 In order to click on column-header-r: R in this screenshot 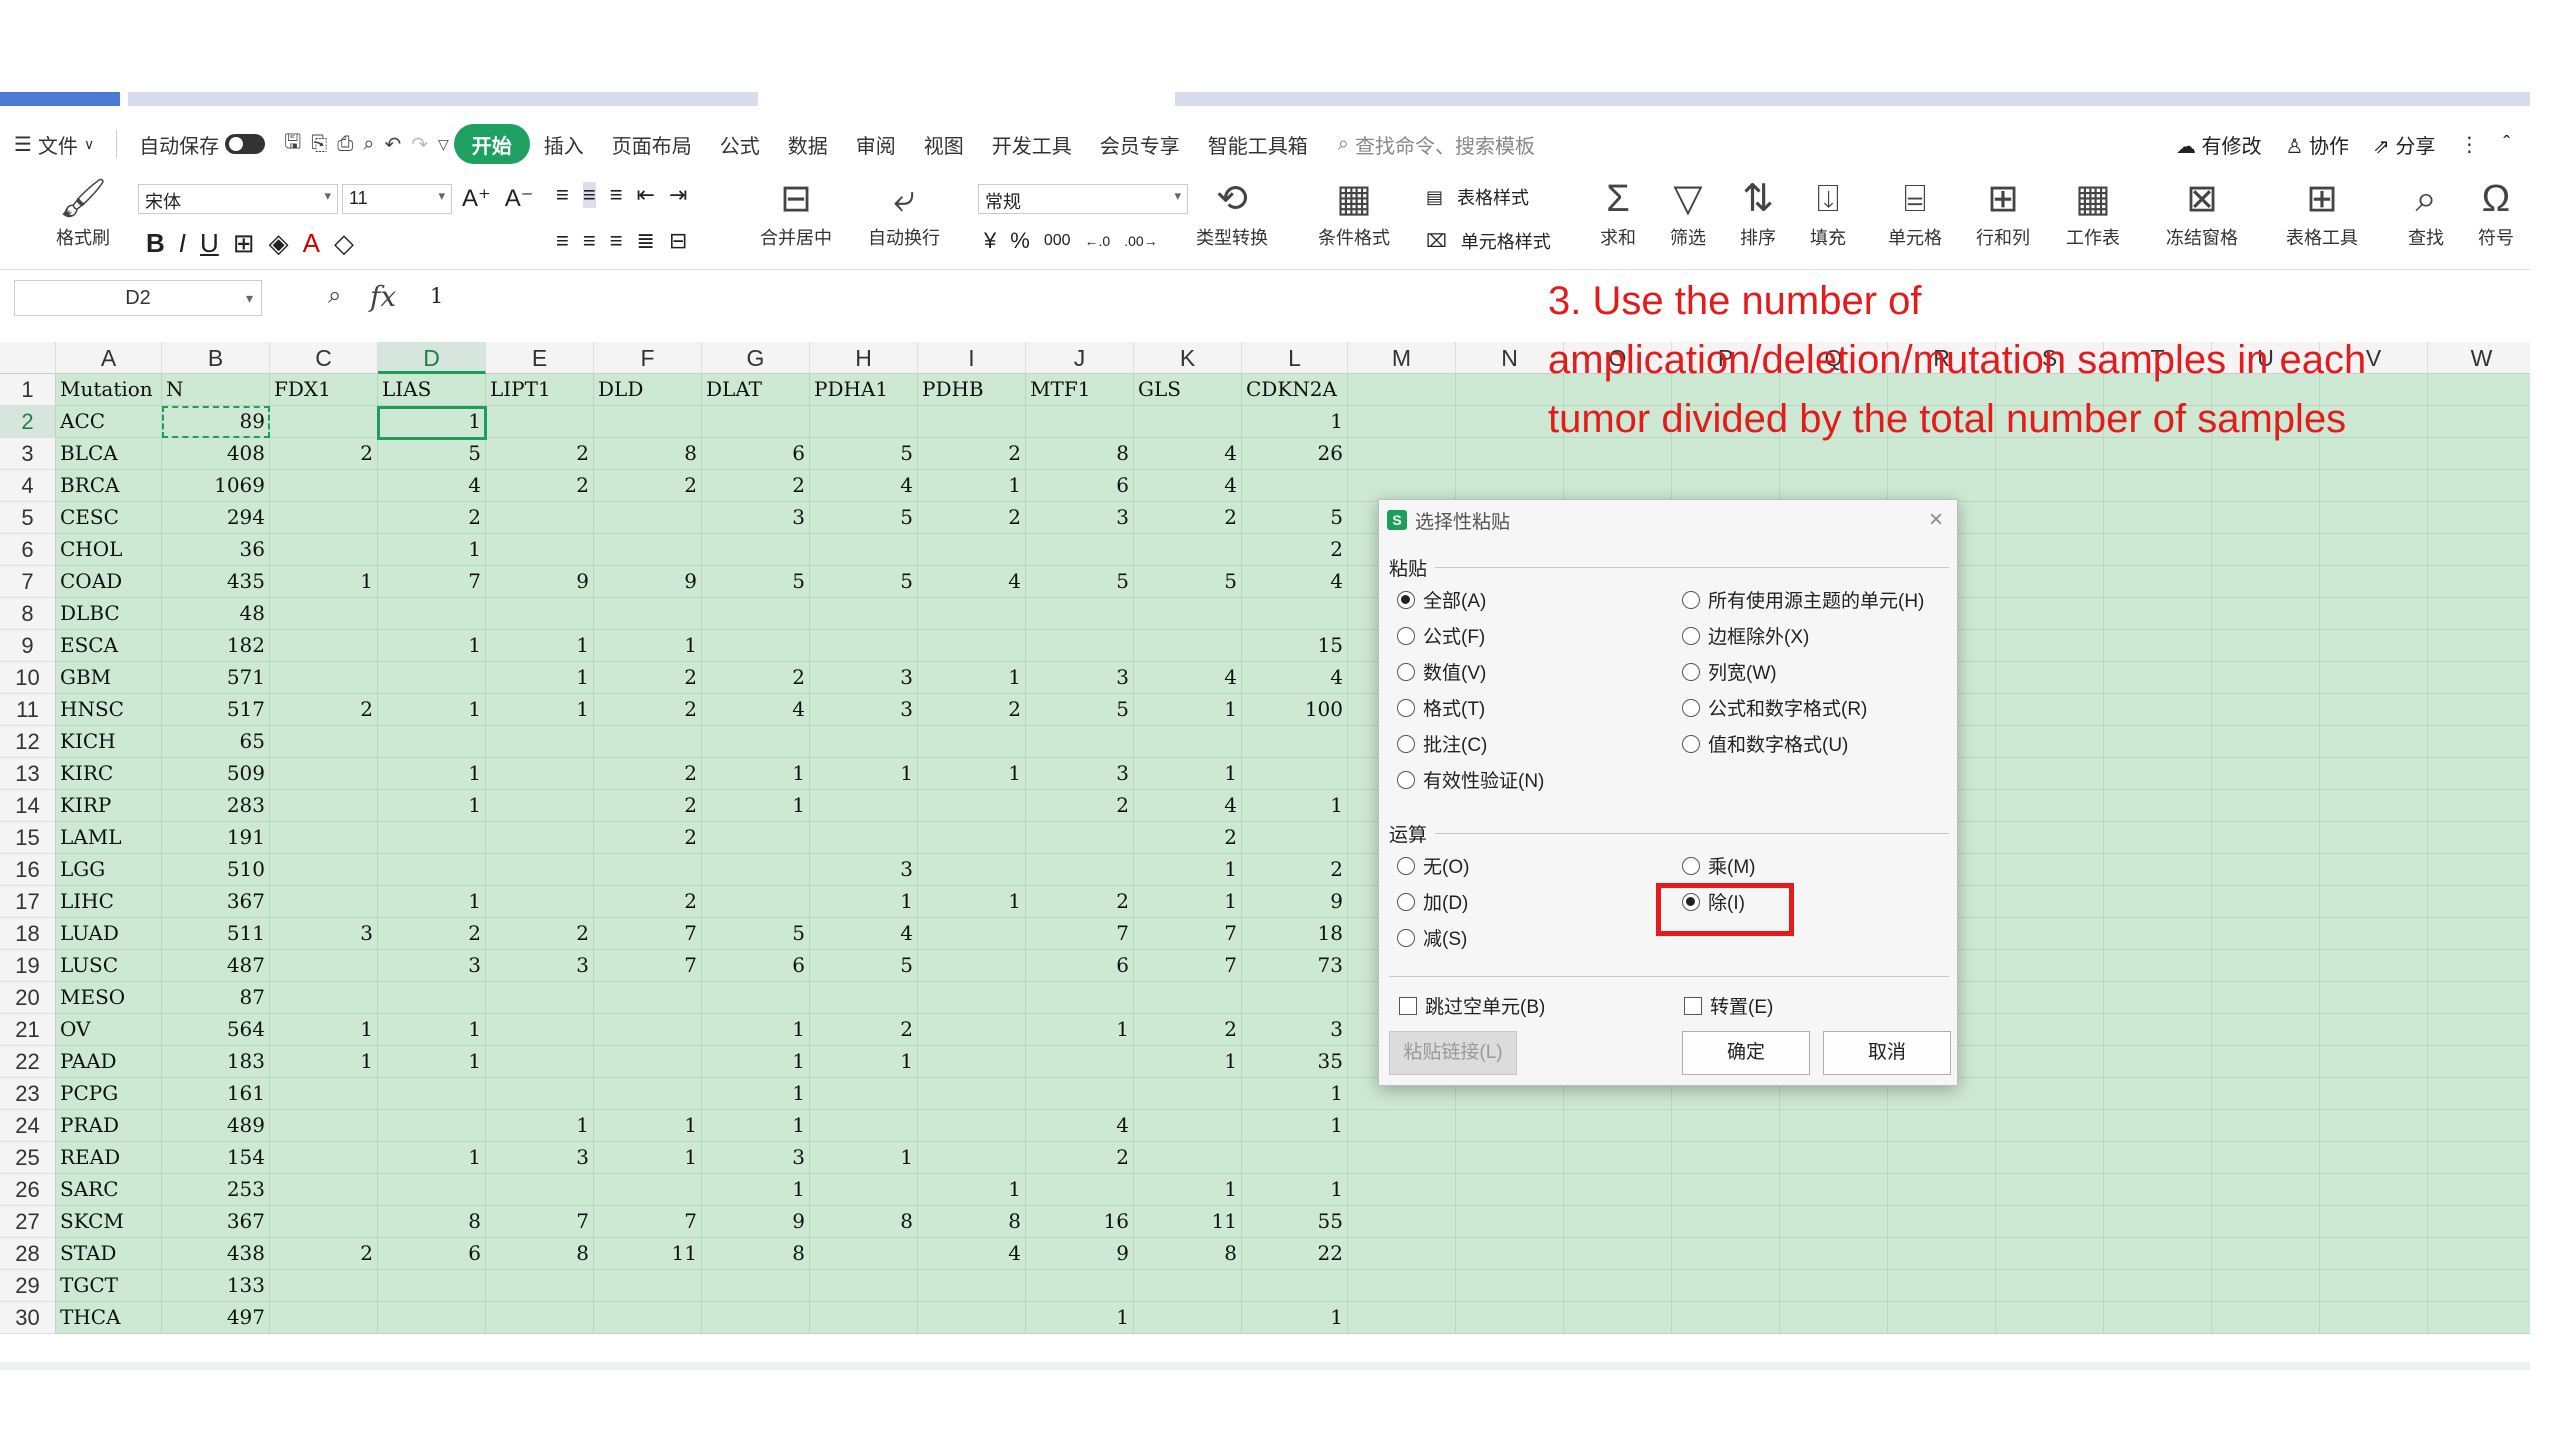, I will do `click(1942, 358)`.